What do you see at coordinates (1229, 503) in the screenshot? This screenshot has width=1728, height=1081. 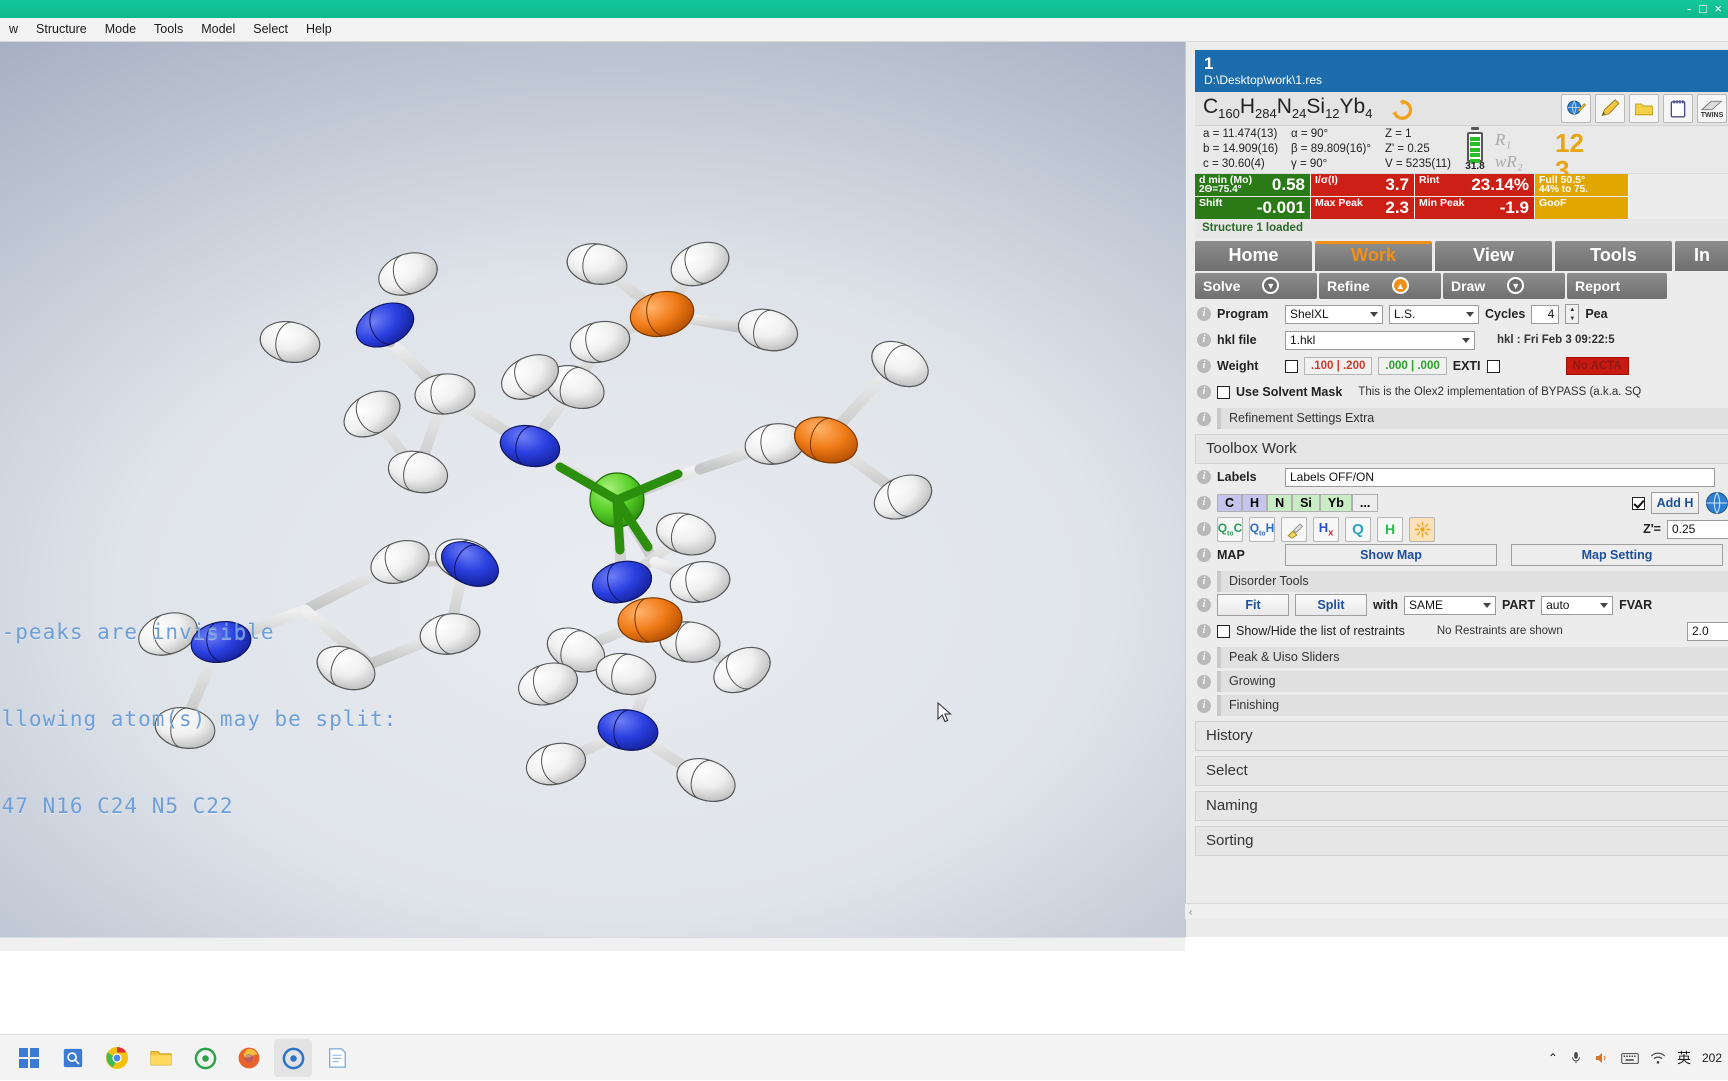 I see `element-button-c: C` at bounding box center [1229, 503].